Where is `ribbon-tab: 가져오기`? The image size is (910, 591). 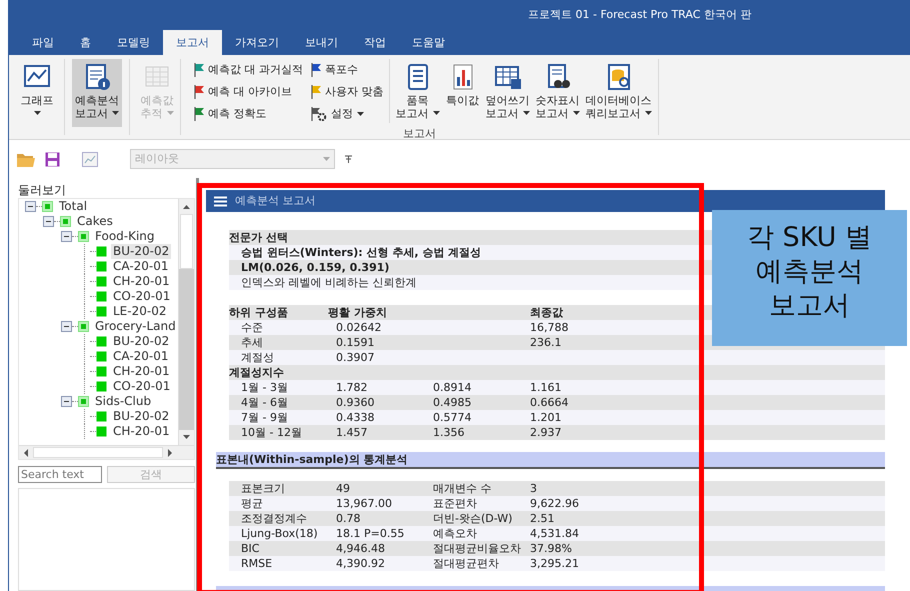 ribbon-tab: 가져오기 is located at coordinates (257, 42).